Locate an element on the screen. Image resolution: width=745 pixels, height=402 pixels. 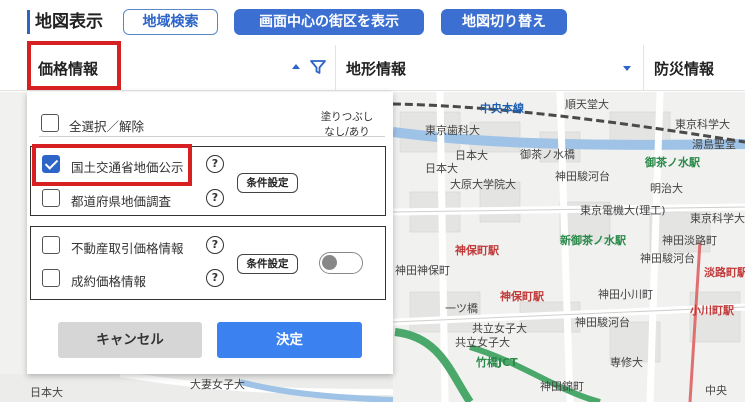
ok-button: 決定 is located at coordinates (289, 340).